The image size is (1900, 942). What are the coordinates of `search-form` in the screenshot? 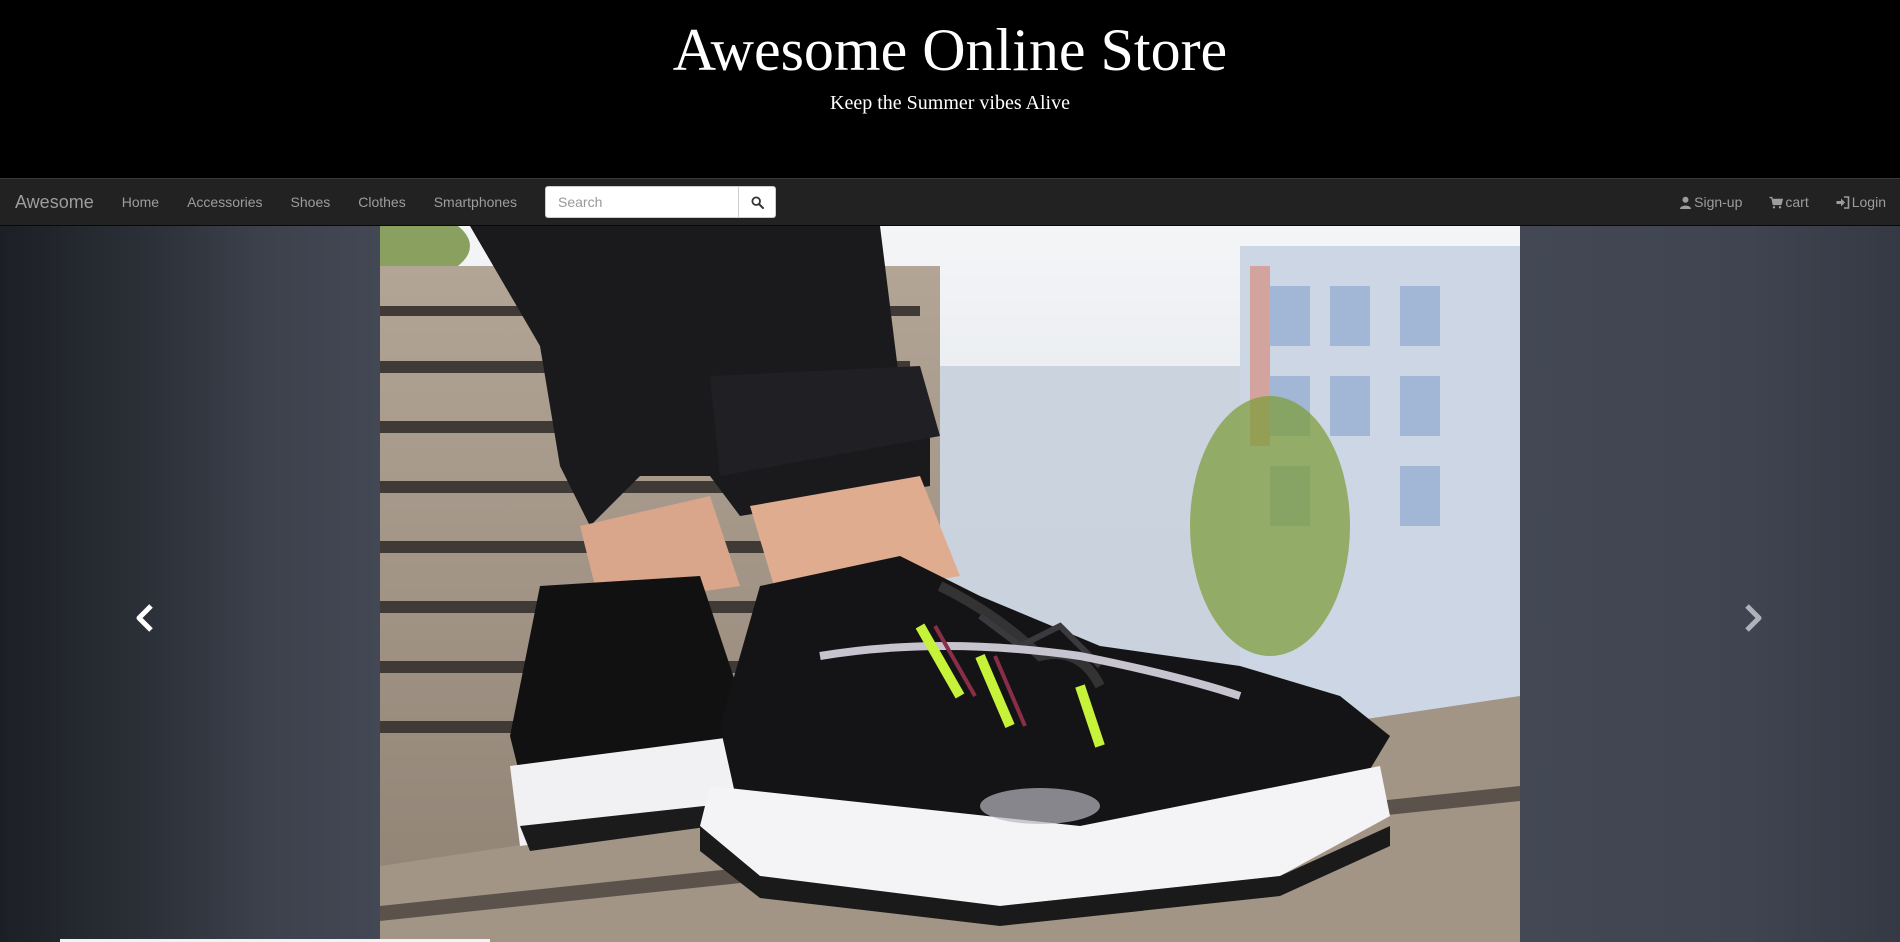 It's located at (660, 202).